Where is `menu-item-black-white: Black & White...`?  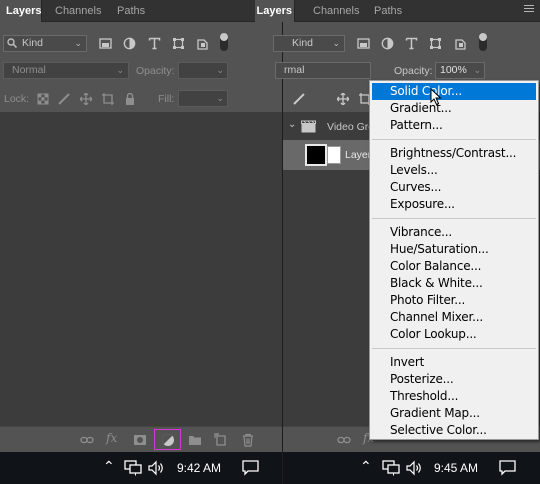 menu-item-black-white: Black & White... is located at coordinates (454, 283).